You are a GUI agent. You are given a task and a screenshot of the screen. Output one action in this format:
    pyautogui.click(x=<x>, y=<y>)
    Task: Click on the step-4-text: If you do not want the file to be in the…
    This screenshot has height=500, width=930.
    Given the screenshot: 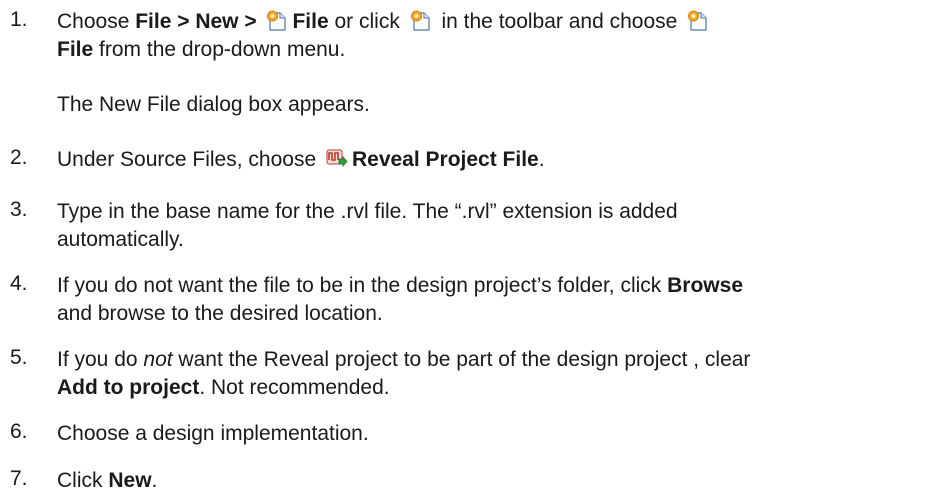 What is the action you would take?
    pyautogui.click(x=400, y=299)
    